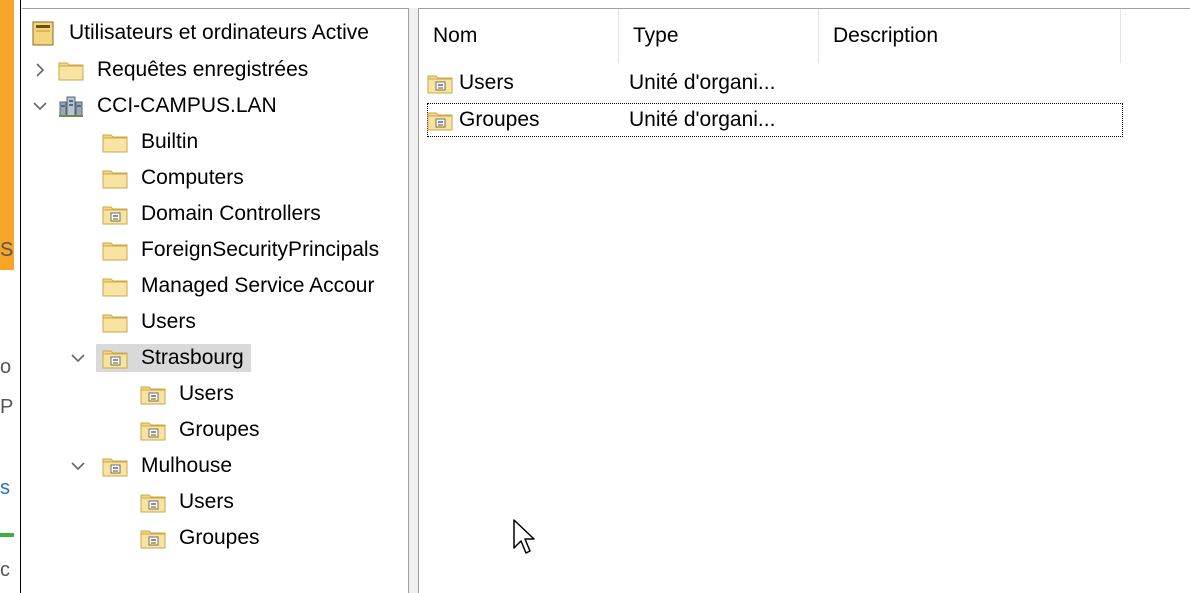  What do you see at coordinates (486, 82) in the screenshot?
I see `cell-name: Users` at bounding box center [486, 82].